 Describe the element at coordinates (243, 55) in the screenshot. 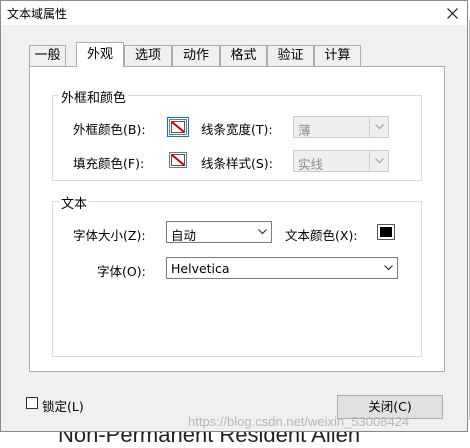

I see `tab-format: 格式` at that location.